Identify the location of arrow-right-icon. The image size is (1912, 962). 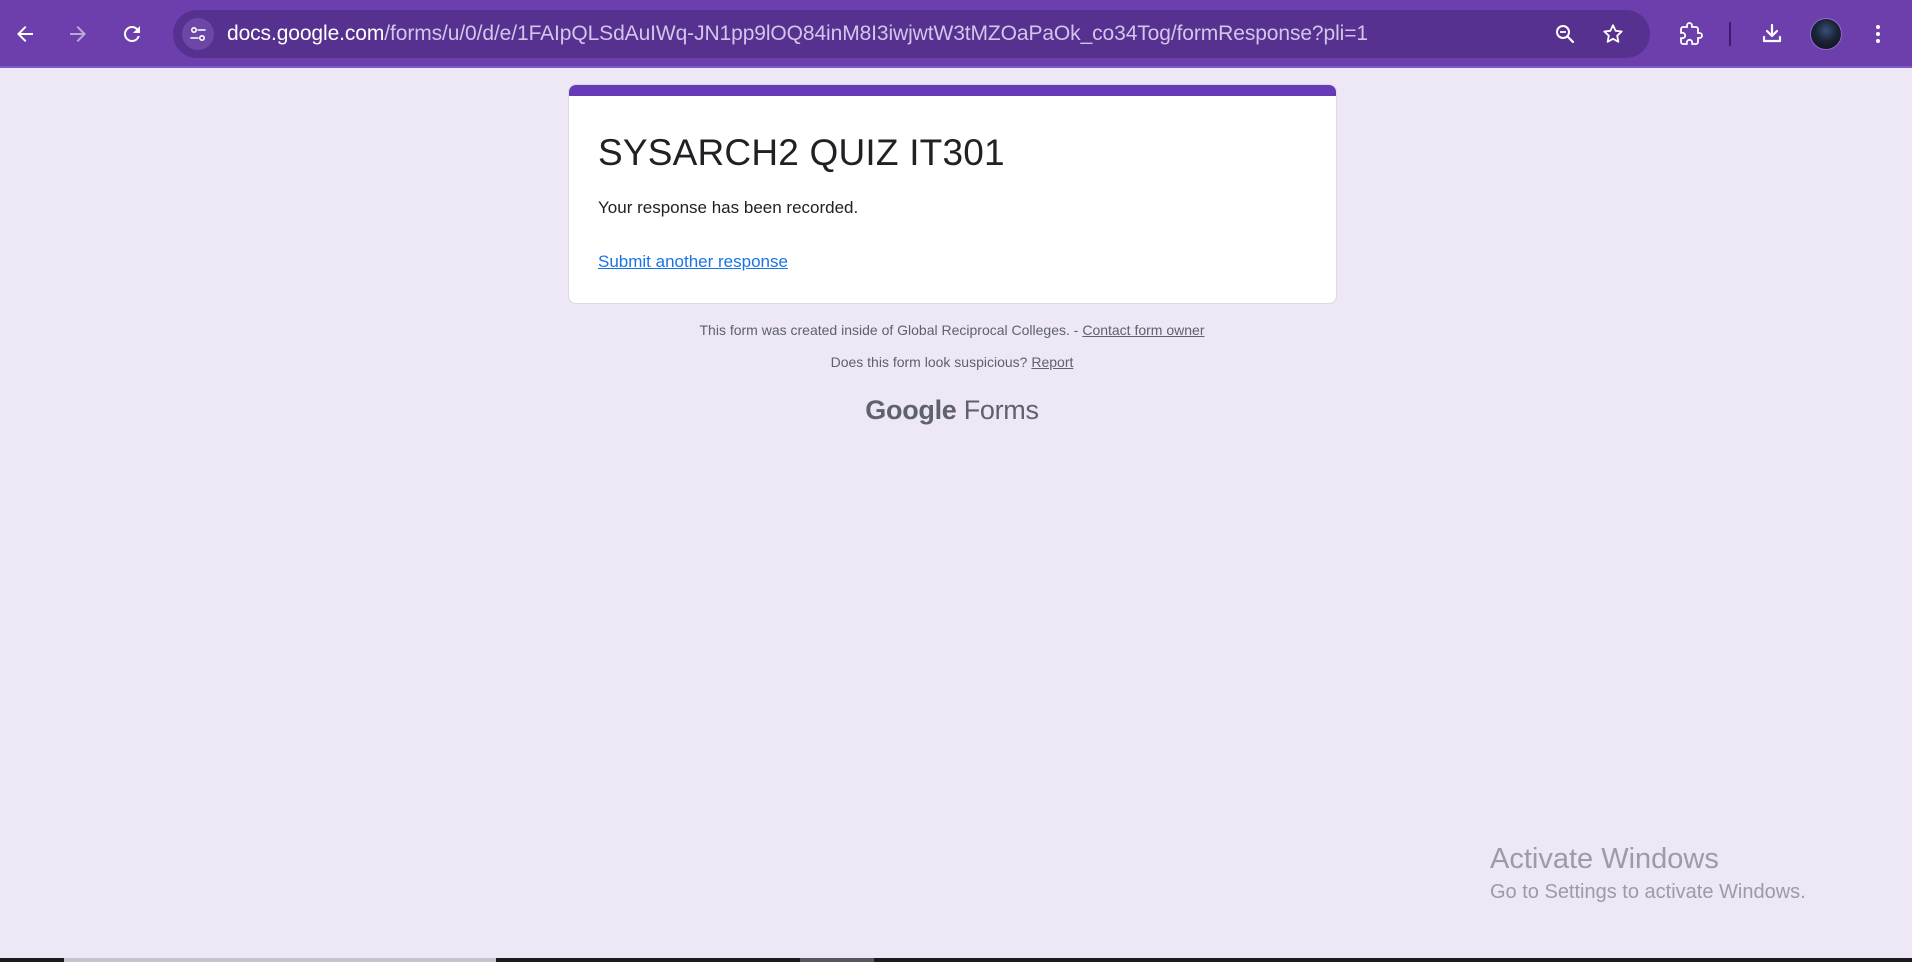
(78, 34).